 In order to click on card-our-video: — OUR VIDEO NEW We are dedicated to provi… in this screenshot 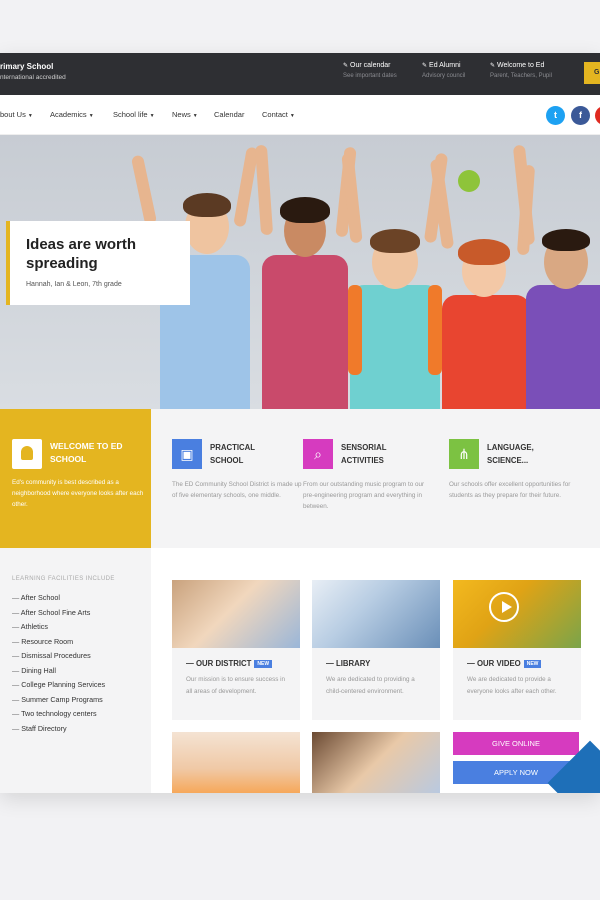, I will do `click(517, 650)`.